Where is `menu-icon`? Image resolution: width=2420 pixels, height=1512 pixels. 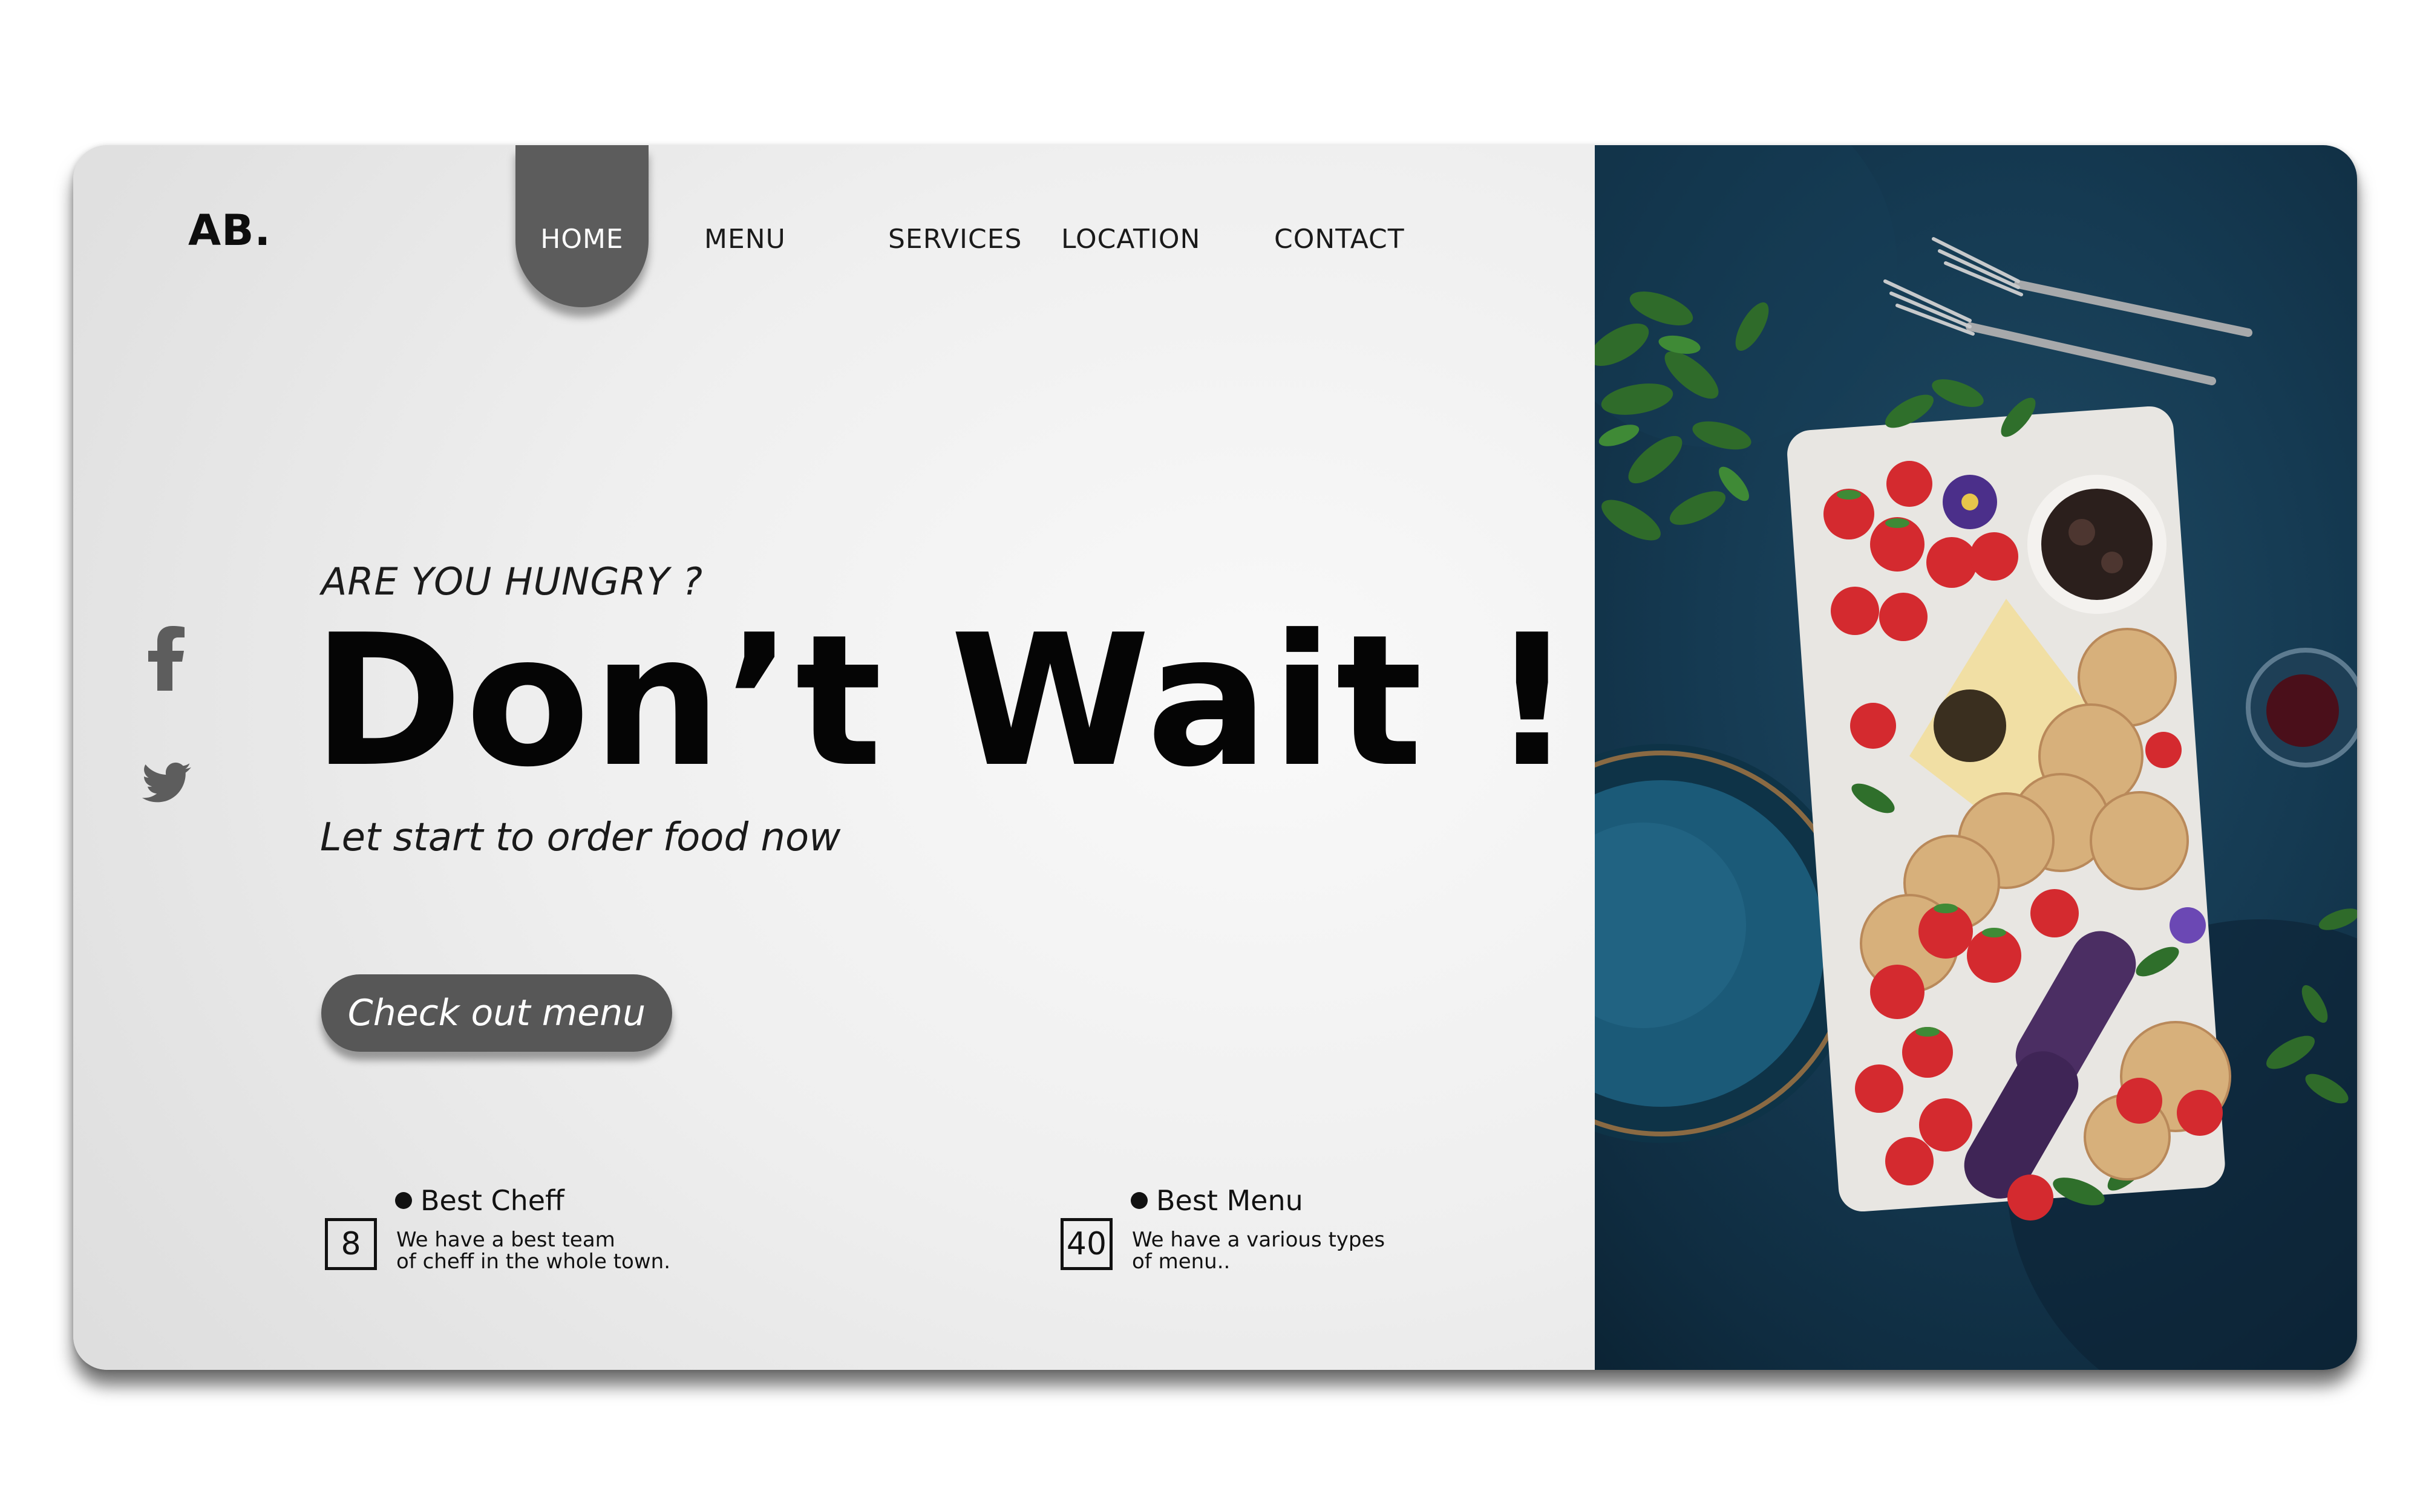 menu-icon is located at coordinates (2132, 95).